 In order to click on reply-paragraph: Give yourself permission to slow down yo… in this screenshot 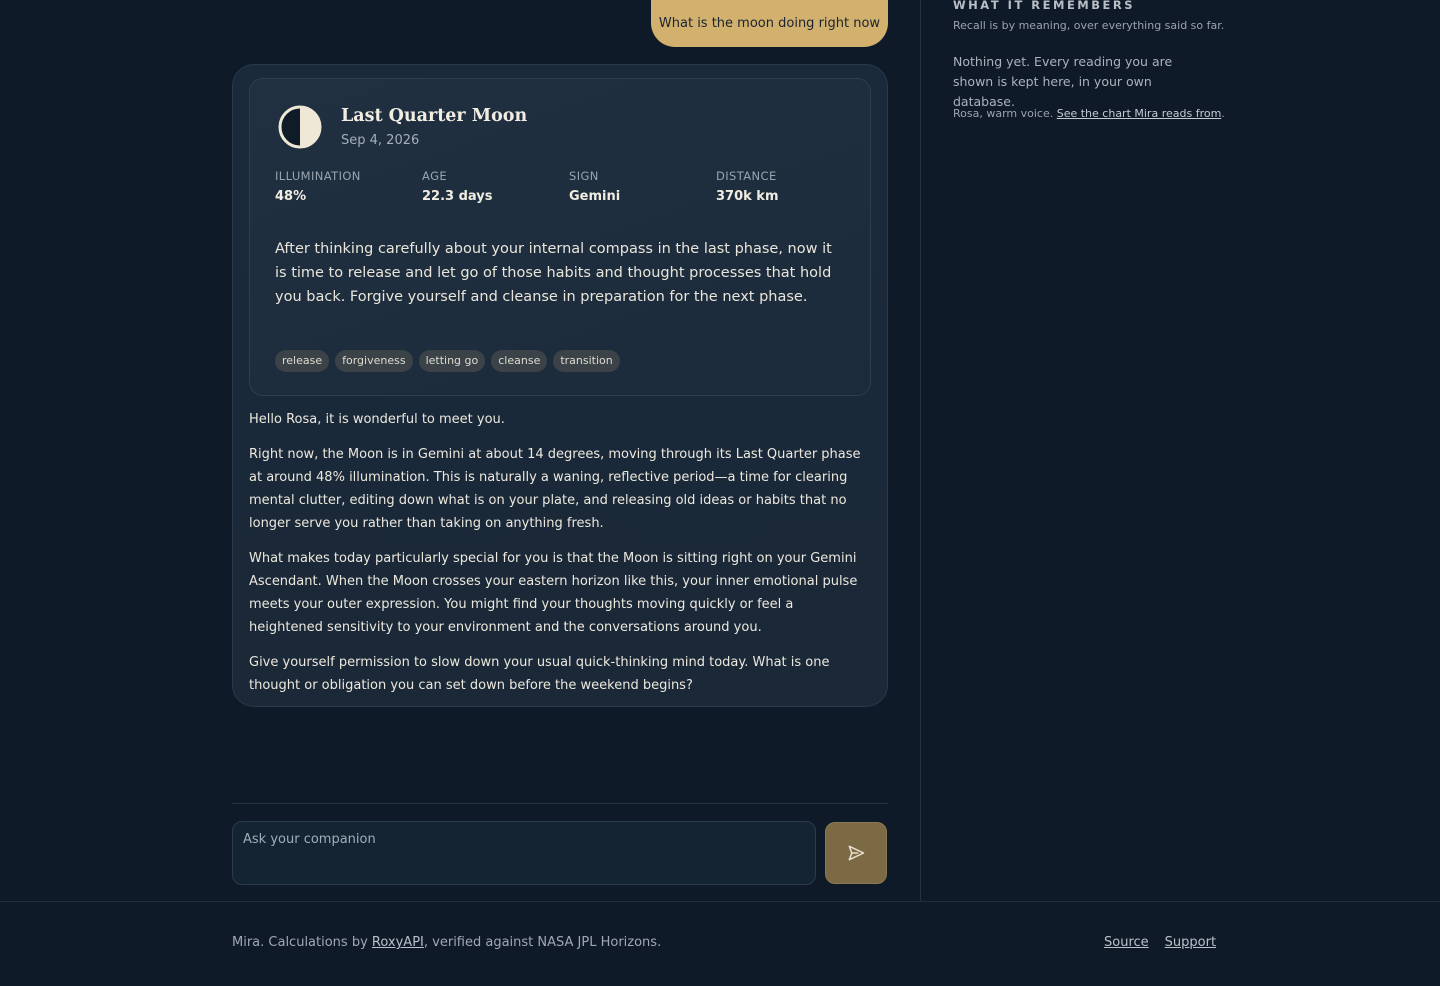, I will do `click(539, 674)`.